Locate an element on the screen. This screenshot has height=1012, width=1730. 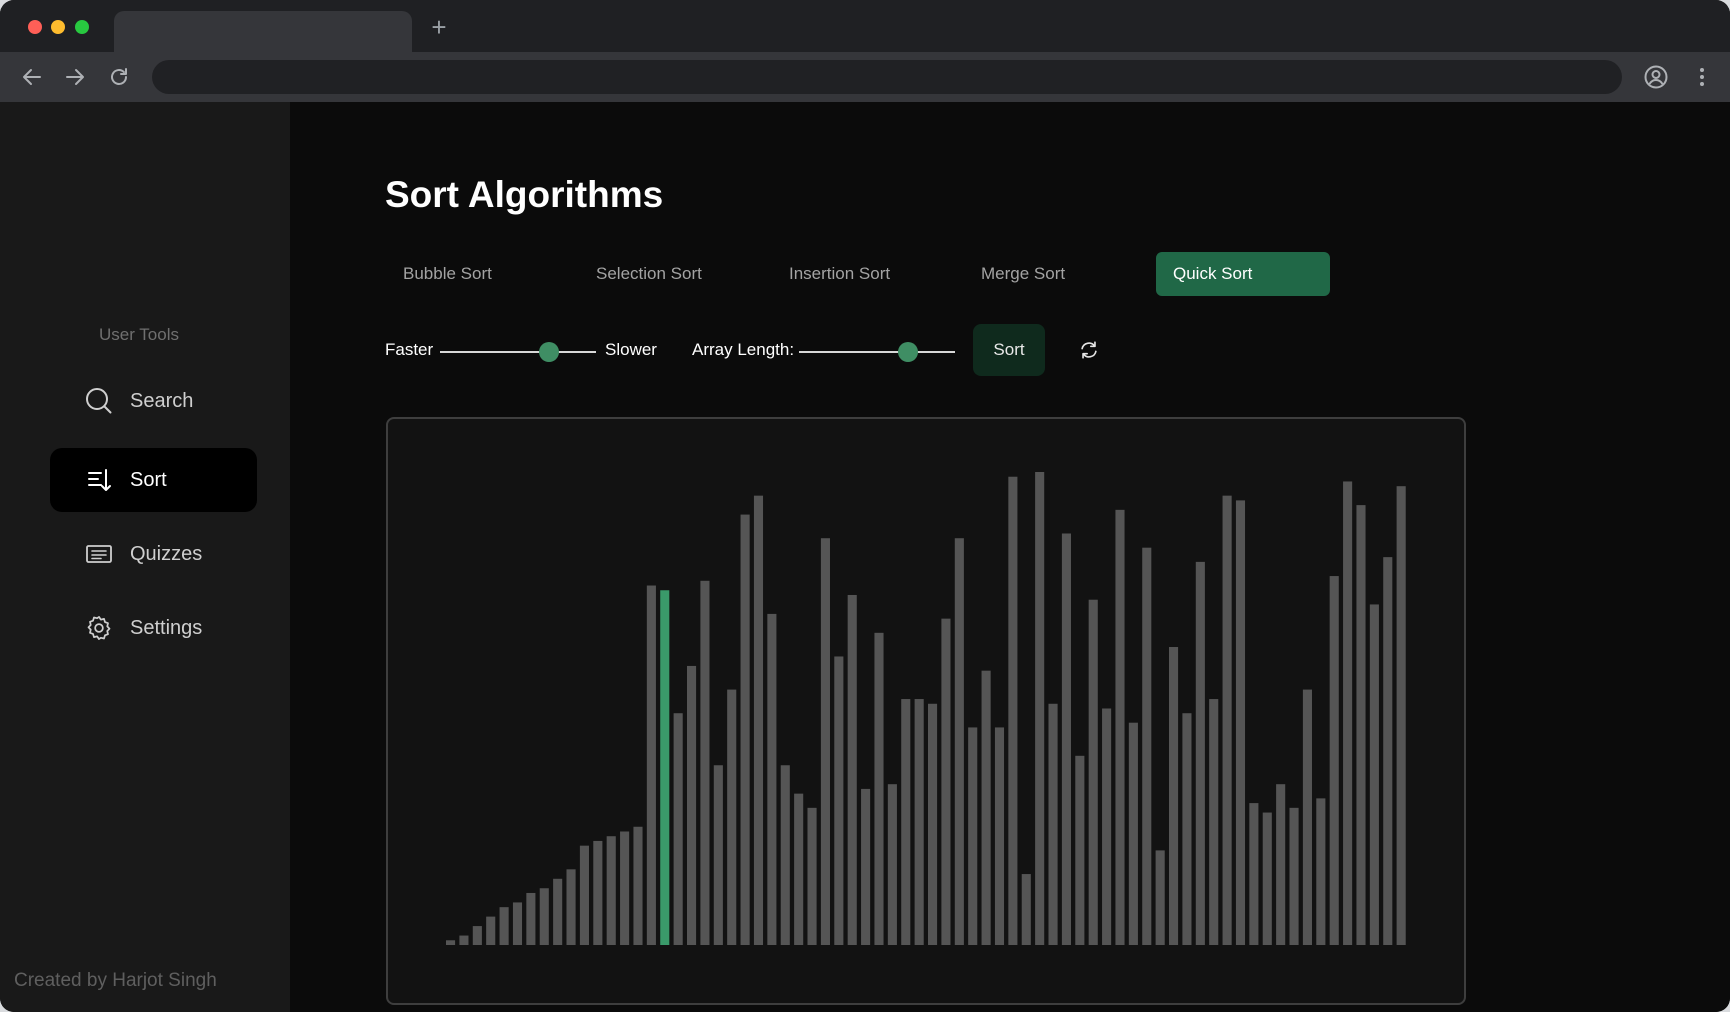
speed-slider-thumb is located at coordinates (549, 352).